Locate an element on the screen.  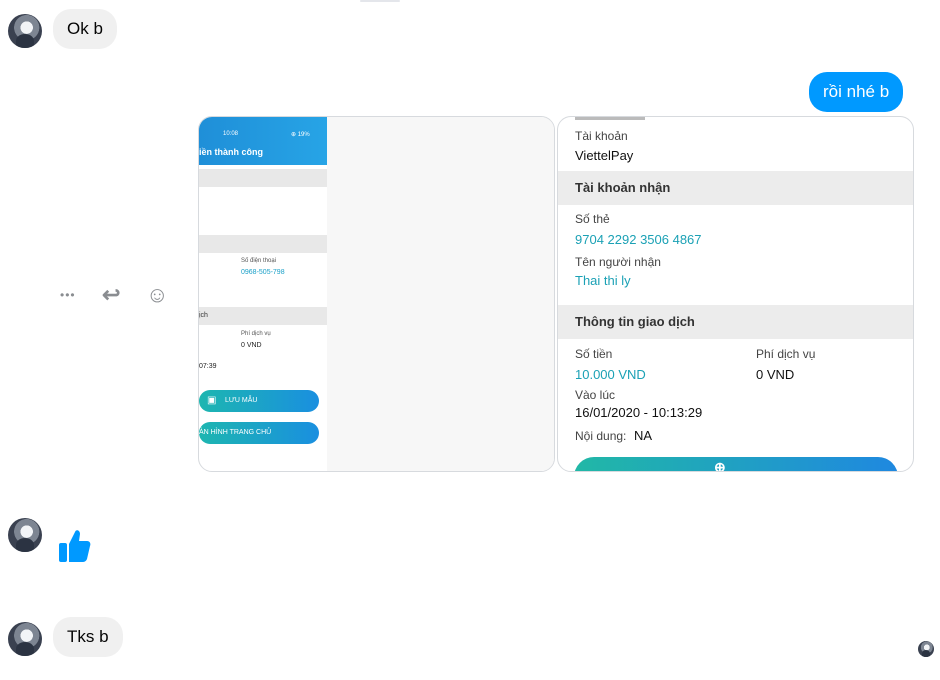
time-label: Vào lúc is located at coordinates (595, 395).